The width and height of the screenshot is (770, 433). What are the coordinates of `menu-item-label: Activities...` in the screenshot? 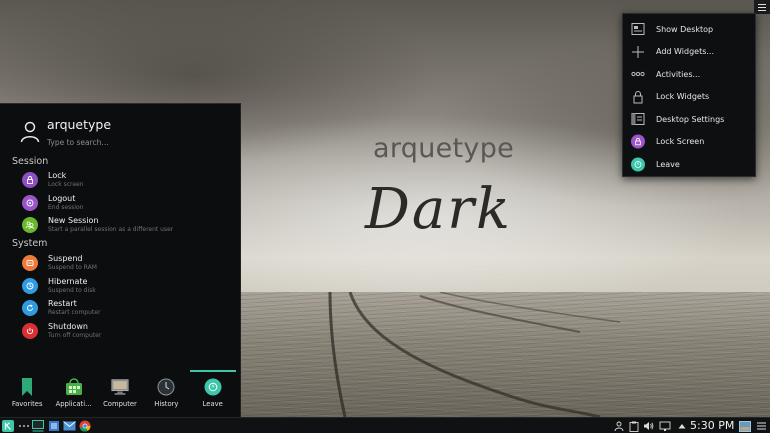 It's located at (678, 74).